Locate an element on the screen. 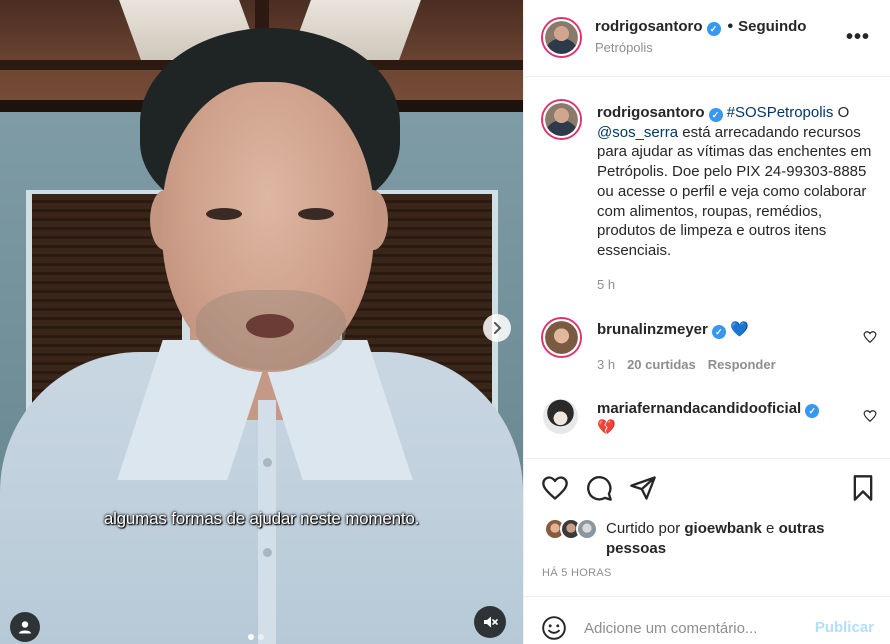 The image size is (890, 644). comment-username: brunalinzmeyer is located at coordinates (652, 329).